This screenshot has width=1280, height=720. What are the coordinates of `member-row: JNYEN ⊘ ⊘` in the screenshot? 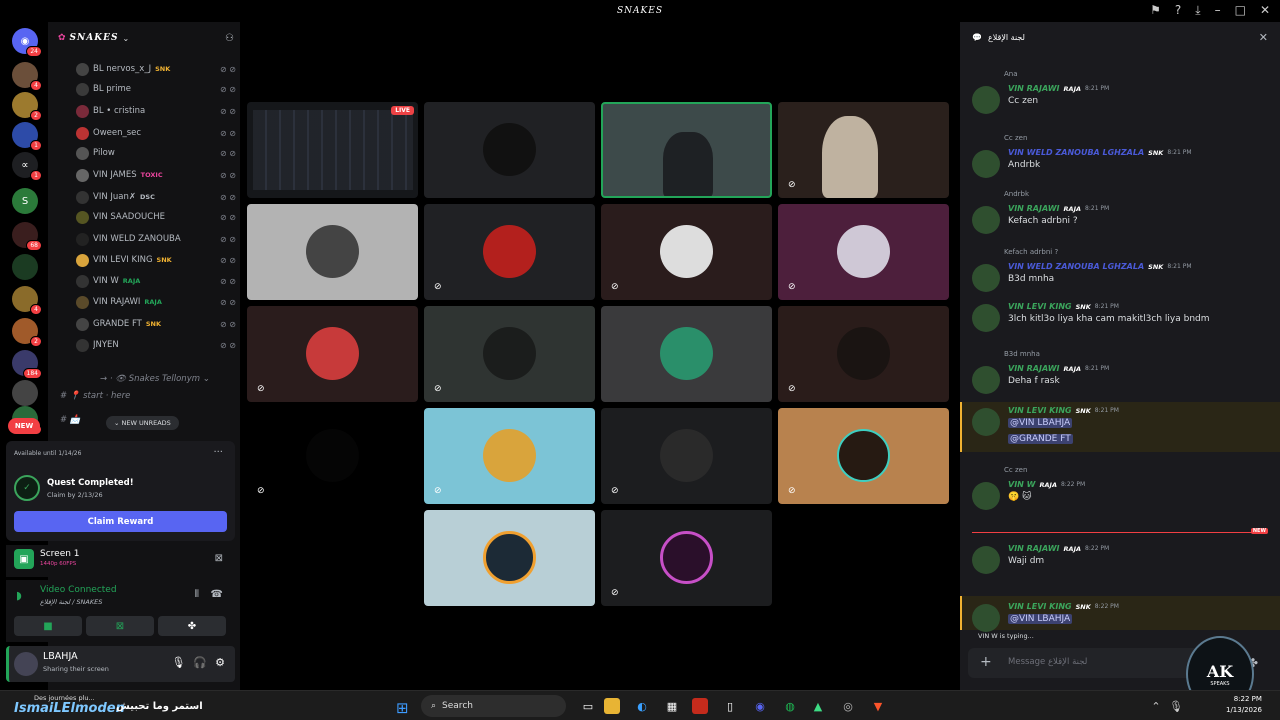 It's located at (156, 345).